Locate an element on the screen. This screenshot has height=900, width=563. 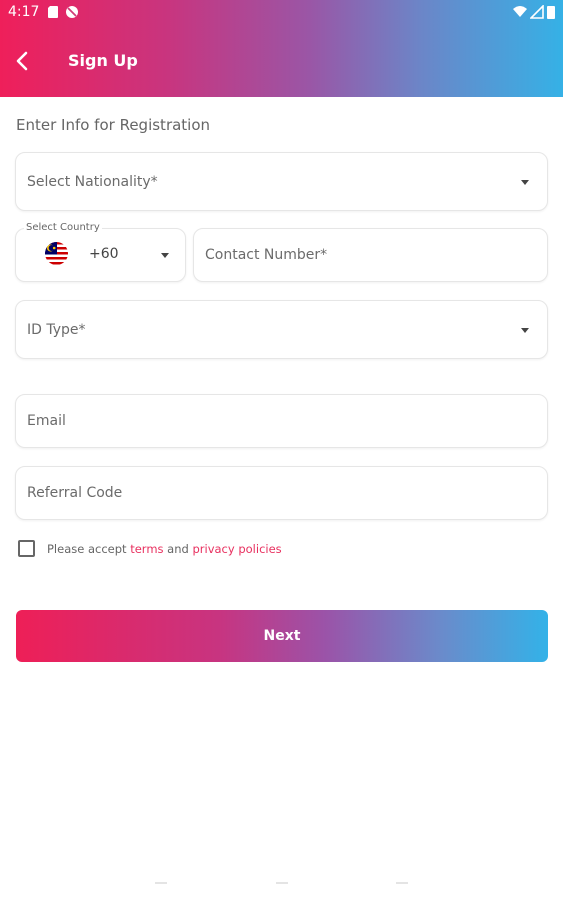
referral-code-placeholder: Referral Code is located at coordinates (75, 493).